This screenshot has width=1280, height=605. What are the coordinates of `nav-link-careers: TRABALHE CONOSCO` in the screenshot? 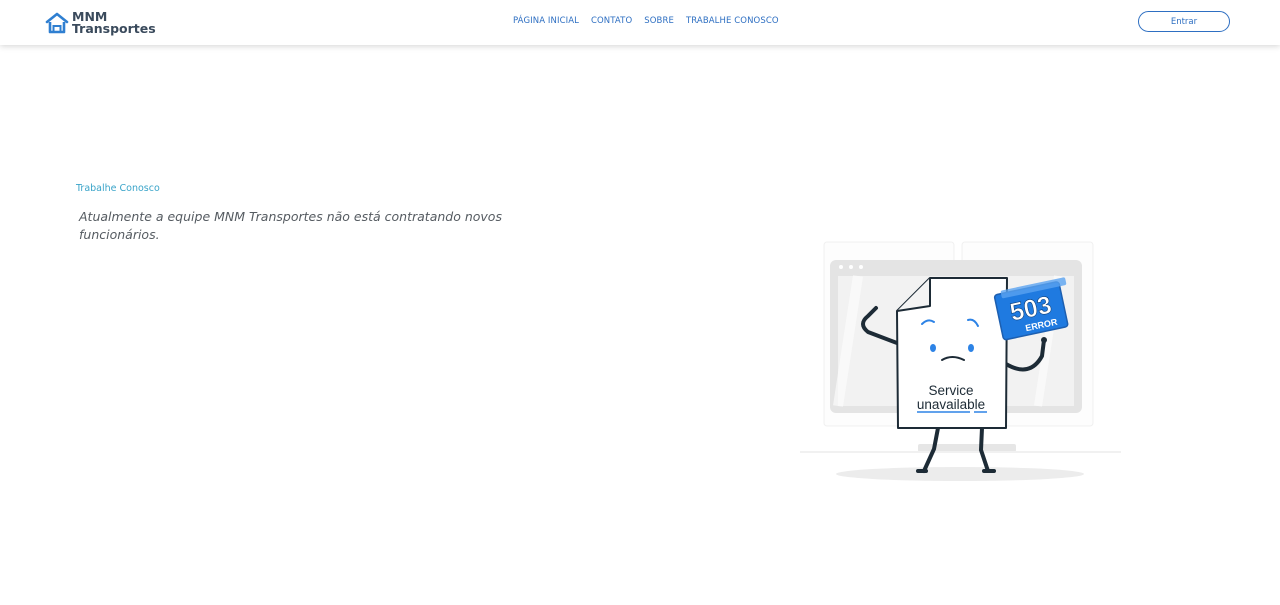 It's located at (732, 21).